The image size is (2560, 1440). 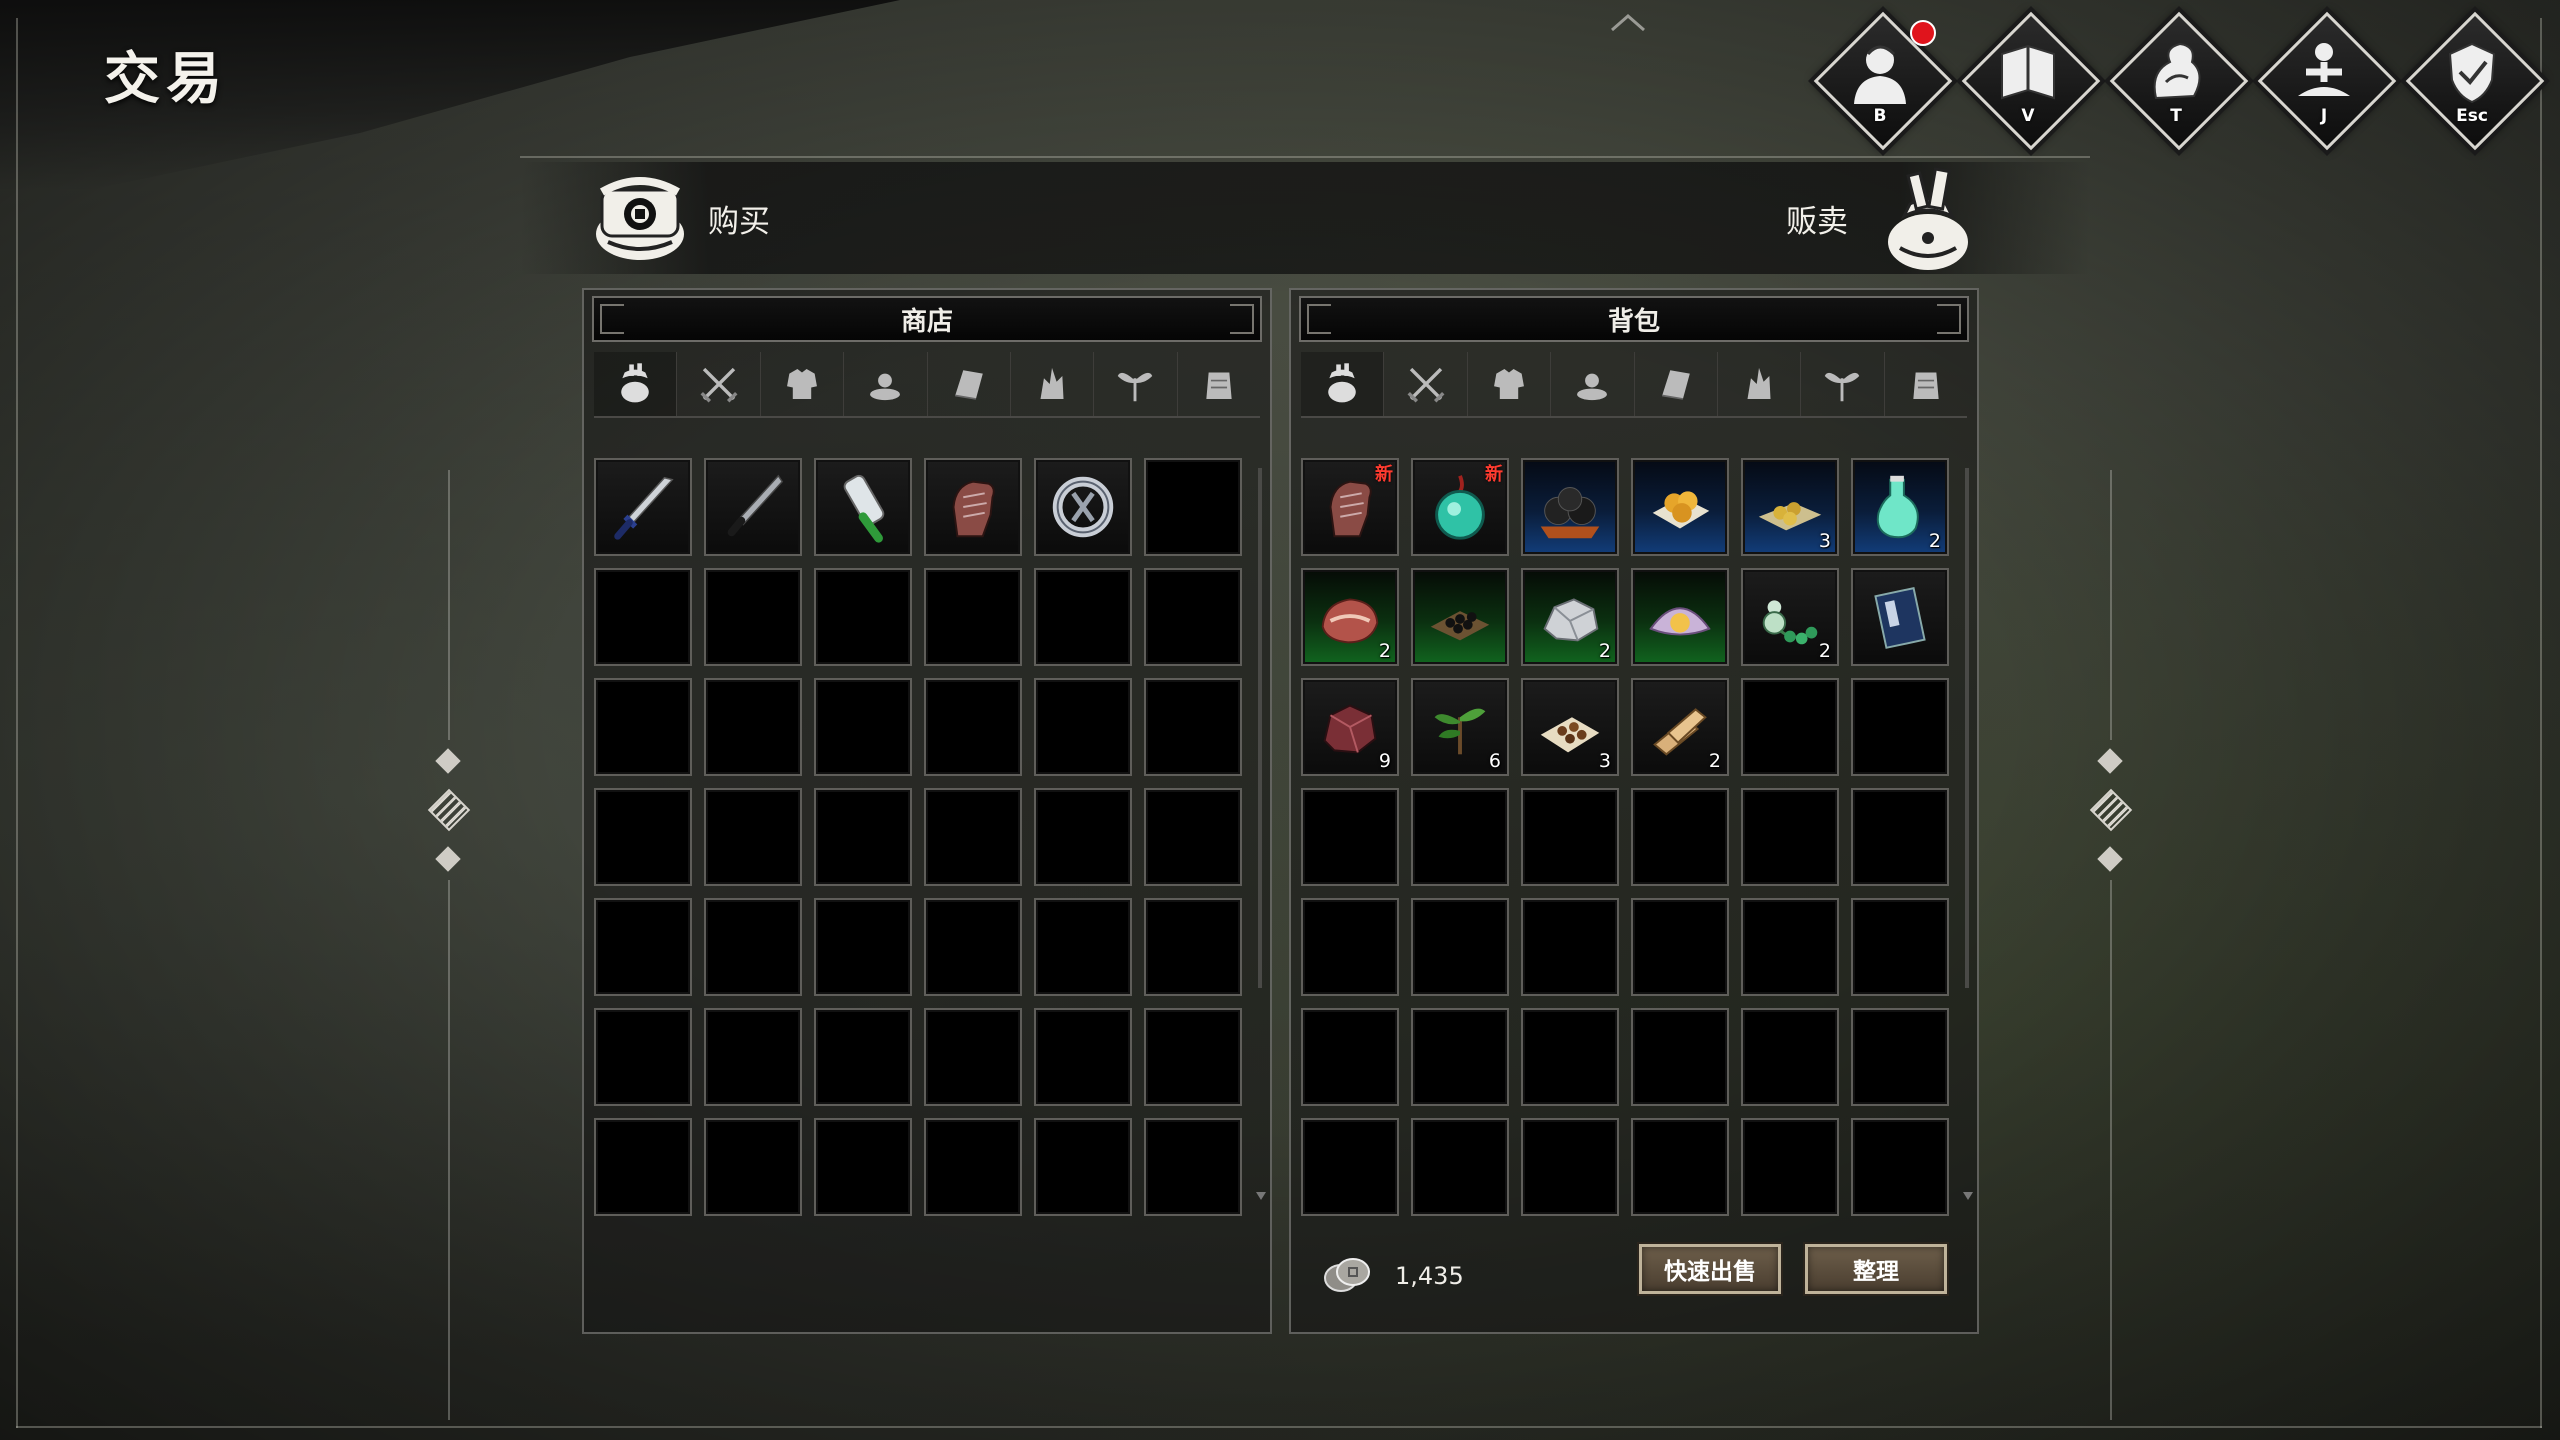 I want to click on bag-scroll-thumb, so click(x=1967, y=728).